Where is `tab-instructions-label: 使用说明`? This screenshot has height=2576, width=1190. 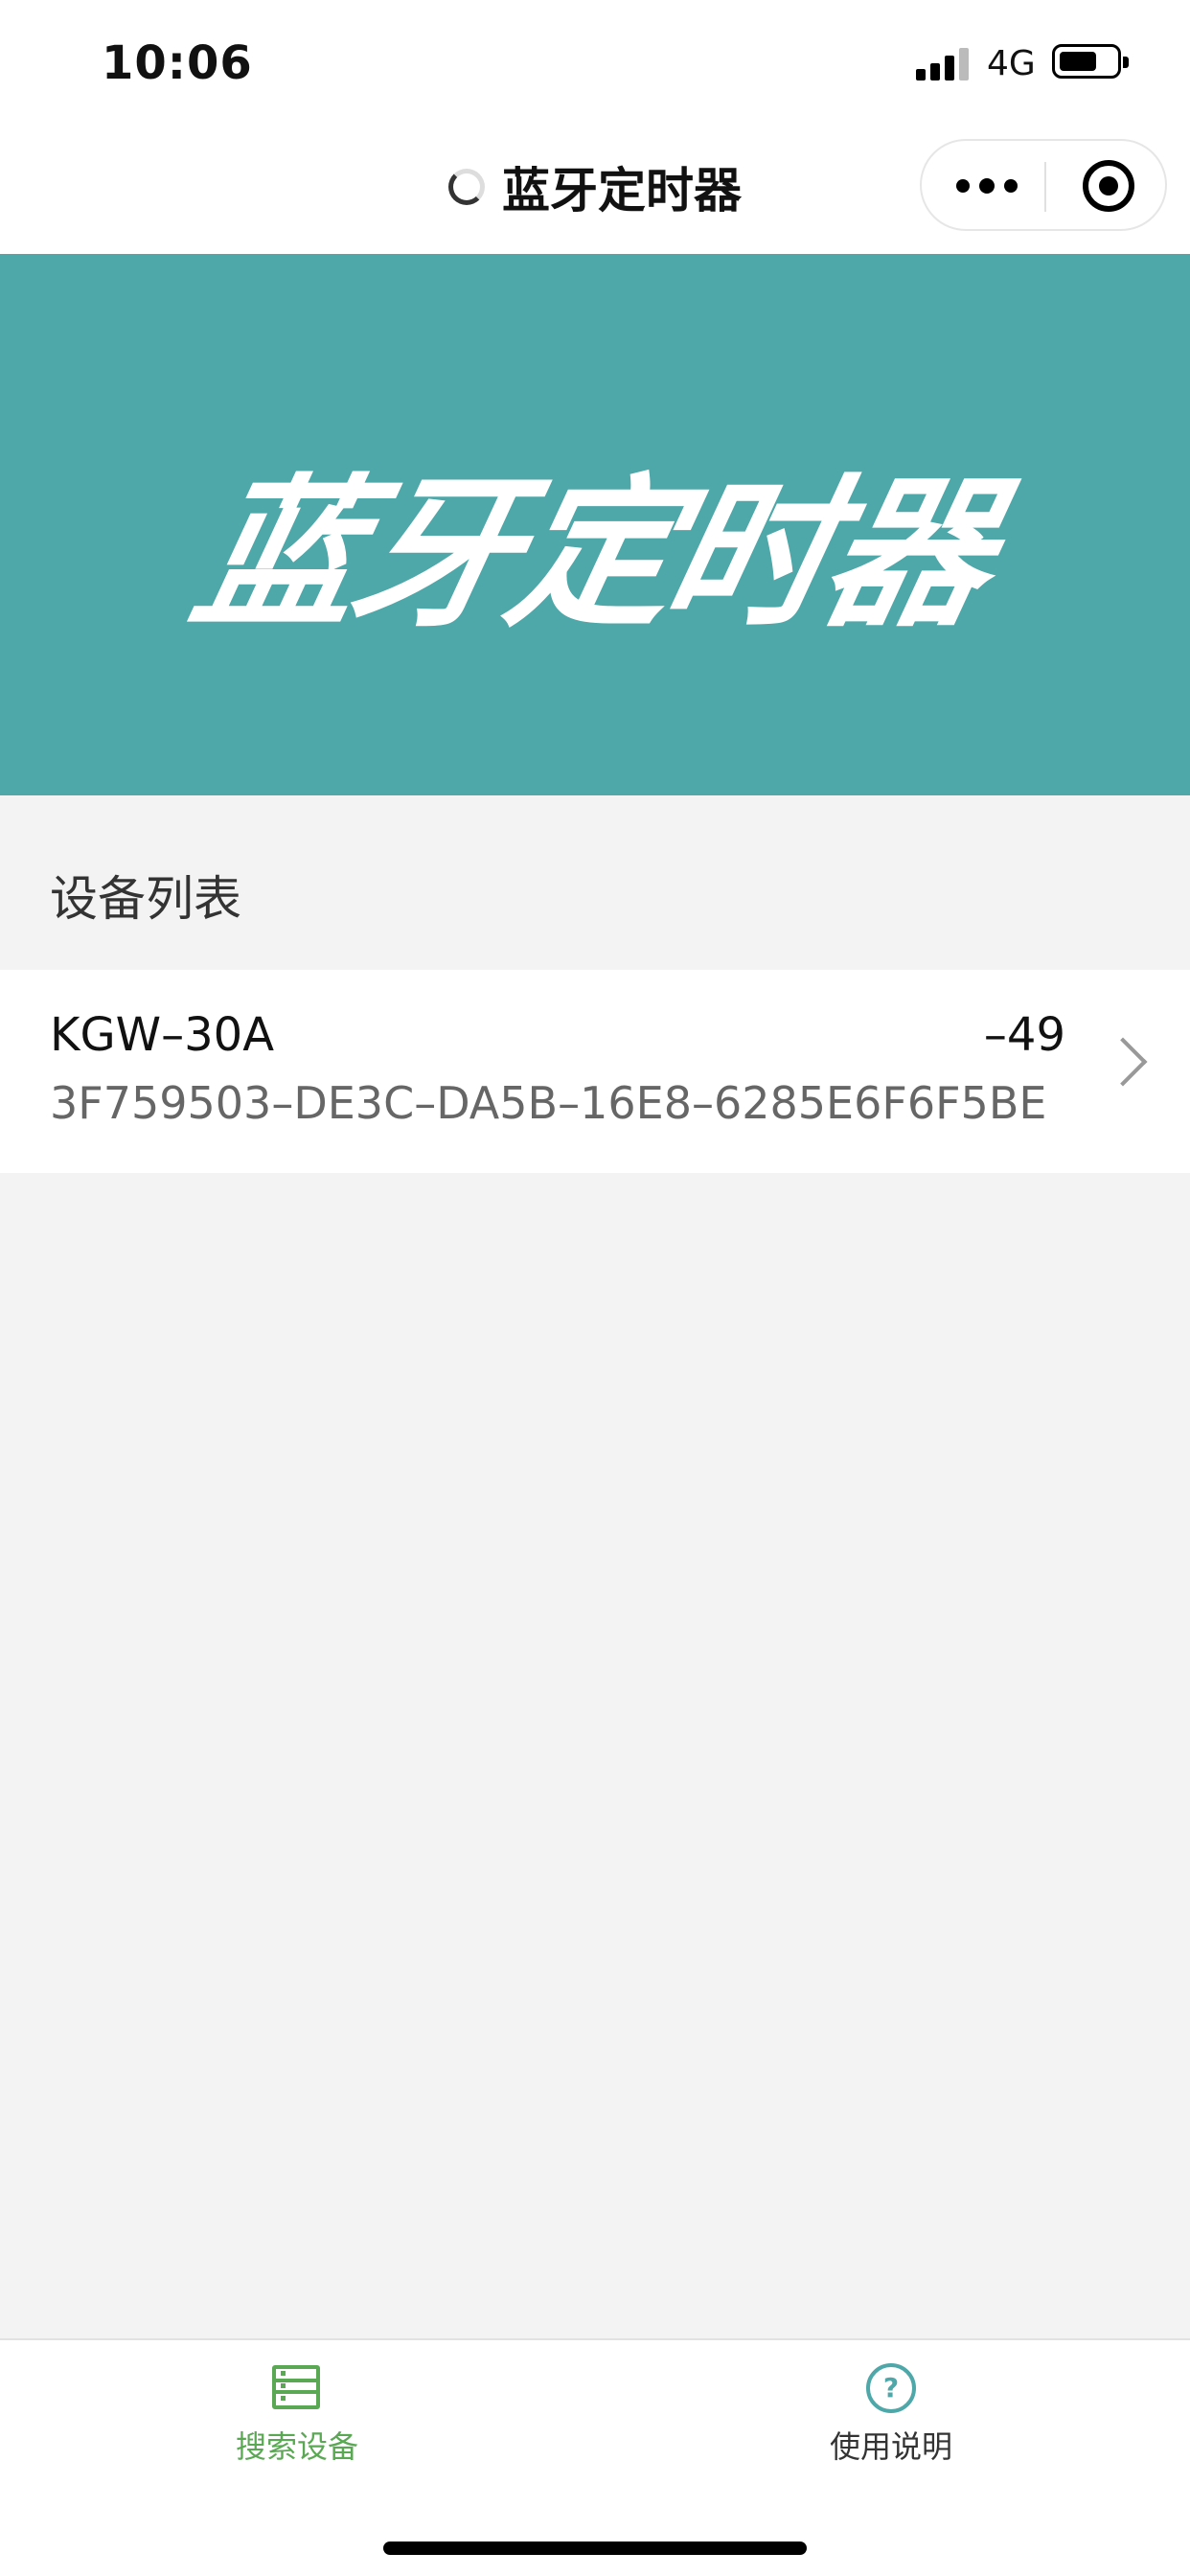 tab-instructions-label: 使用说明 is located at coordinates (890, 2446).